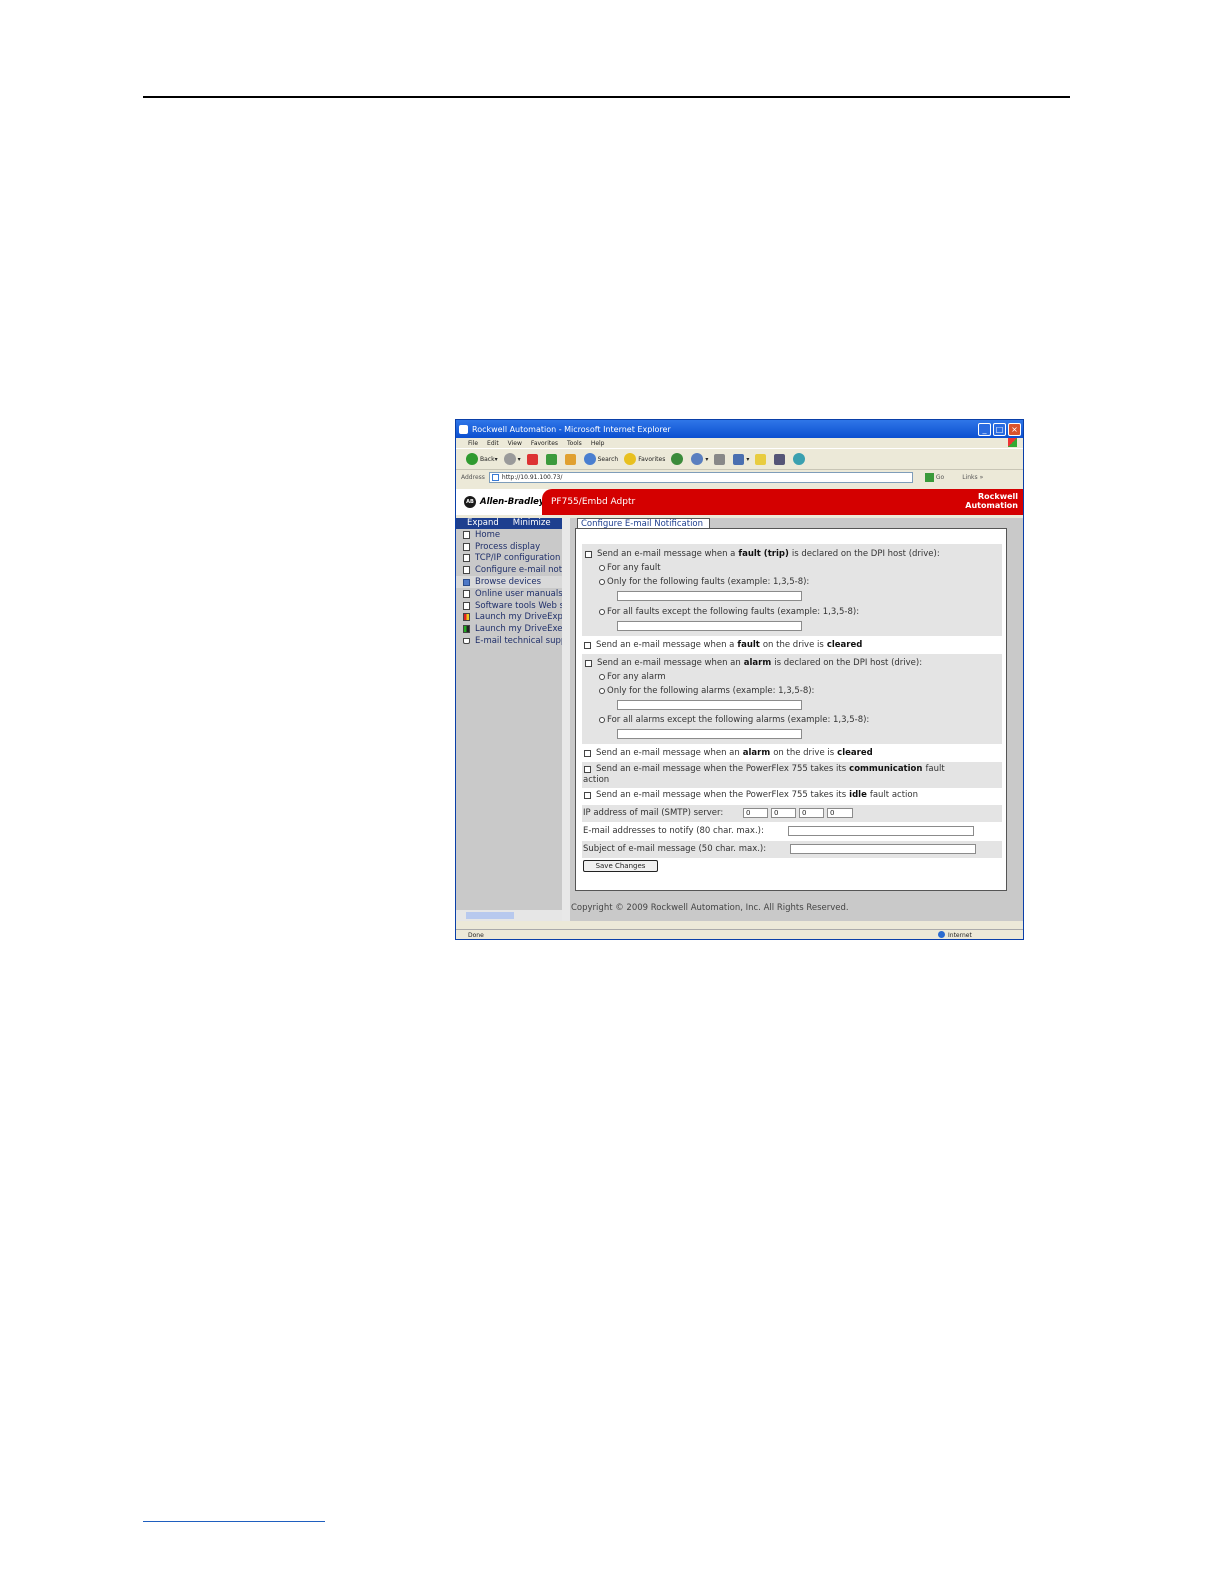  I want to click on rockwell-automation-logo: Rockwell Automation, so click(991, 501).